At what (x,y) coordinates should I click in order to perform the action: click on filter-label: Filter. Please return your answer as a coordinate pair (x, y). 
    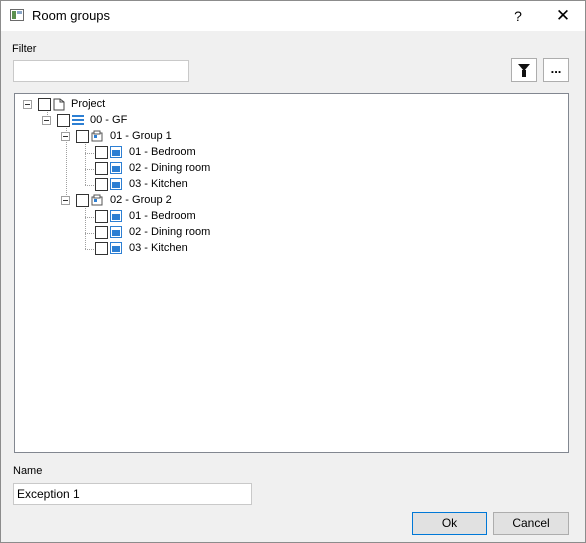
    Looking at the image, I should click on (24, 49).